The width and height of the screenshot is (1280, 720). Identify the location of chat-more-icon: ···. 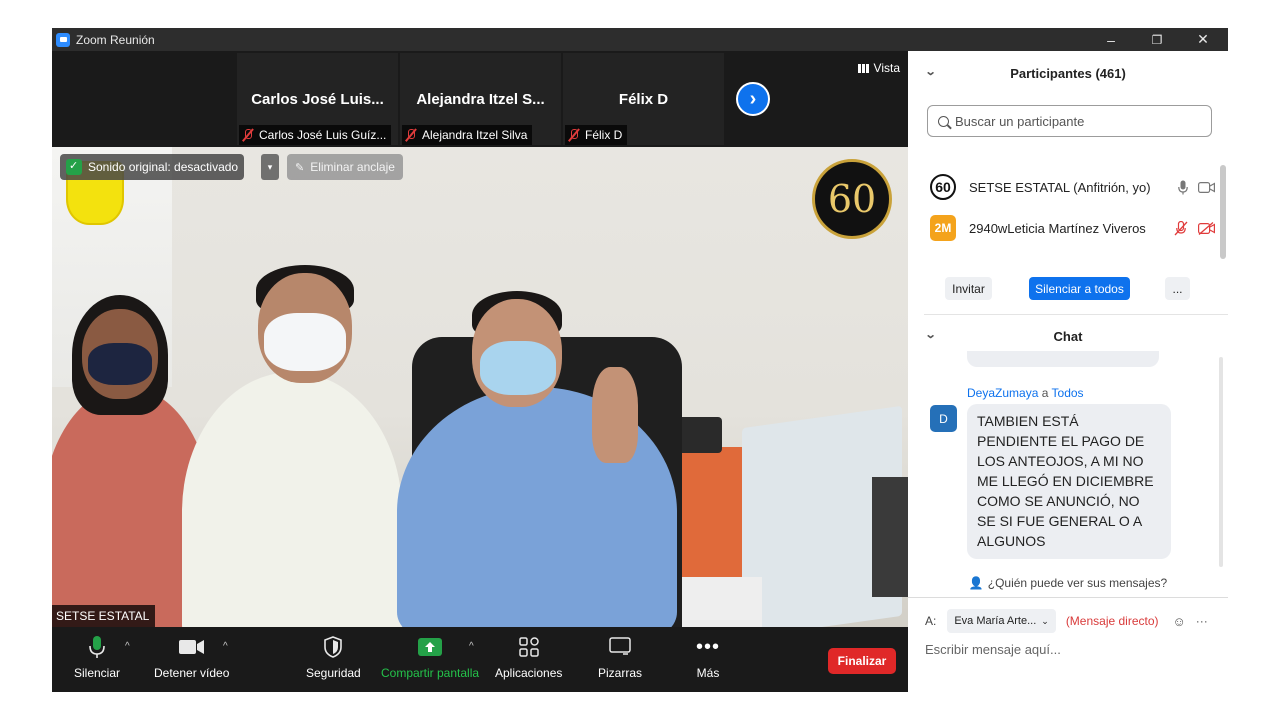
(1202, 621).